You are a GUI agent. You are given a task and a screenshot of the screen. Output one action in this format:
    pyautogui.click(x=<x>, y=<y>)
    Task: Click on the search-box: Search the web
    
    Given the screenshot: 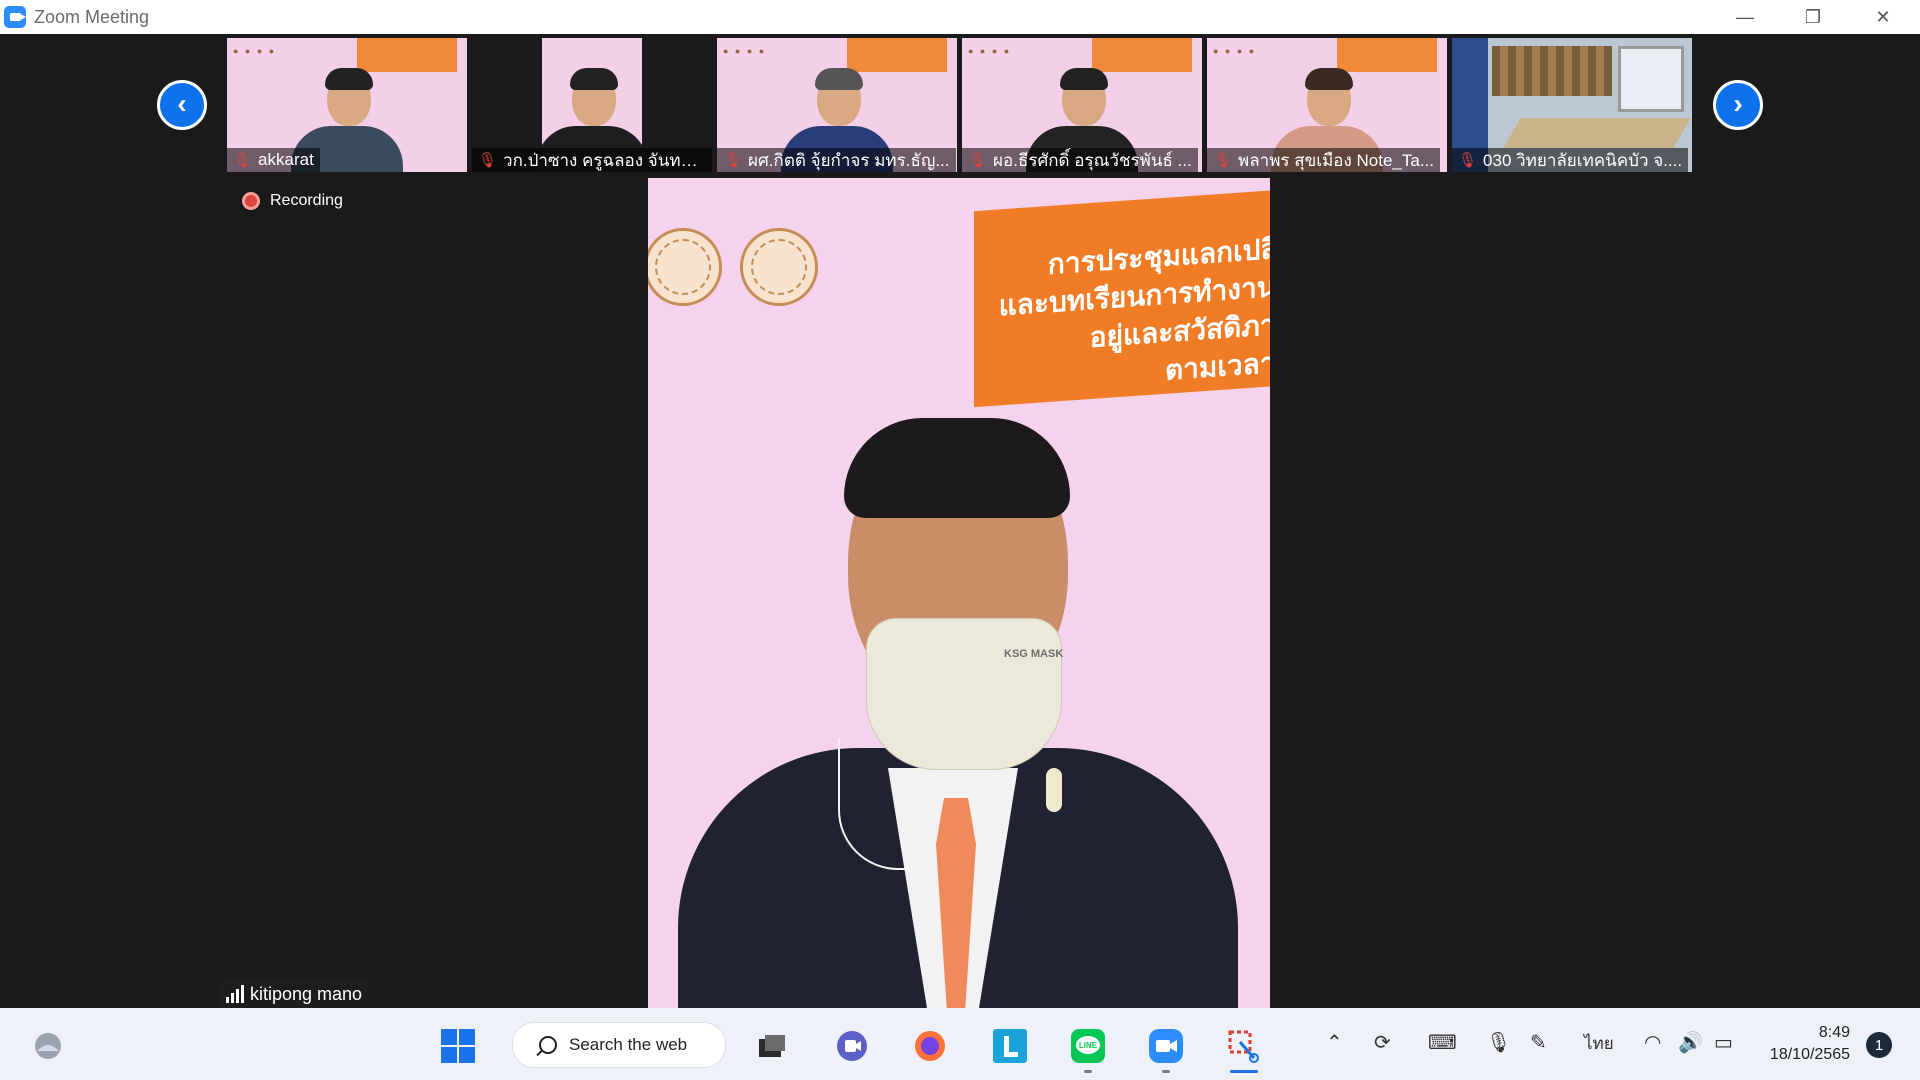 What is the action you would take?
    pyautogui.click(x=619, y=1045)
    